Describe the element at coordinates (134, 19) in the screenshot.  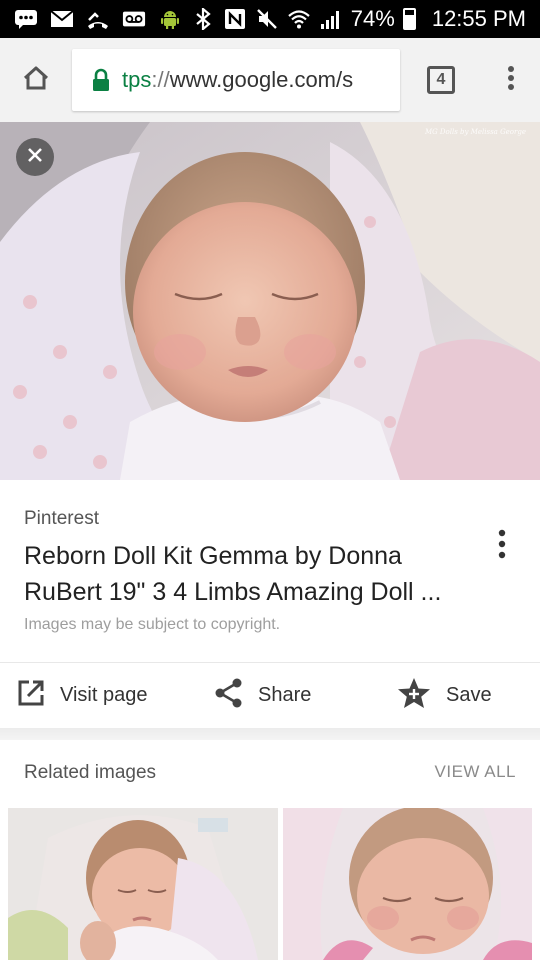
I see `voicemail-icon` at that location.